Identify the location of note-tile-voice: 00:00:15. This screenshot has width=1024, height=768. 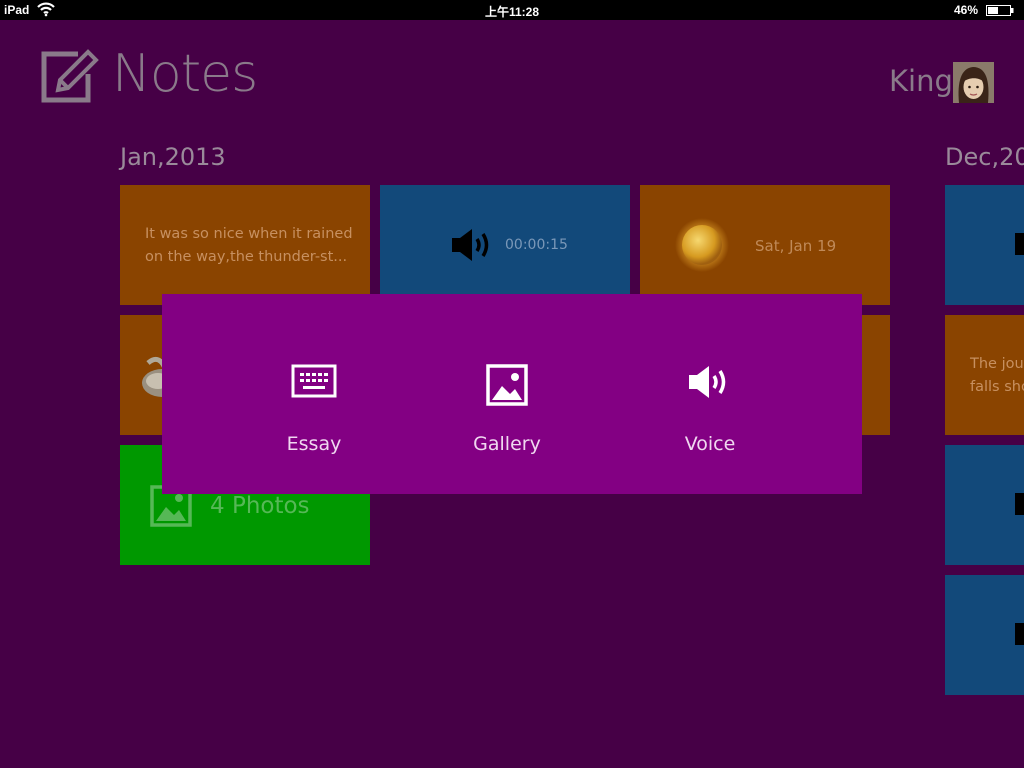
(505, 245).